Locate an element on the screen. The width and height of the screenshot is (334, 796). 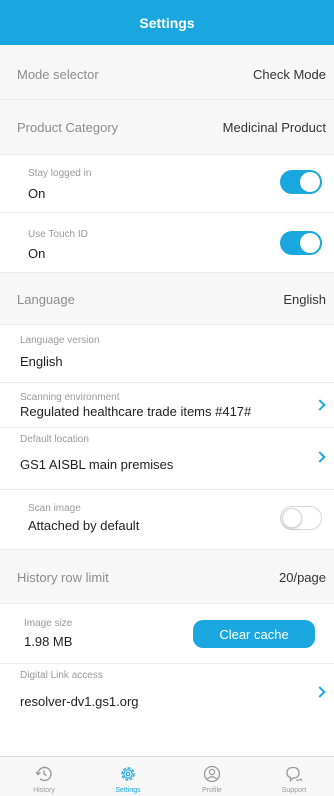
touch-id-toggle is located at coordinates (301, 243).